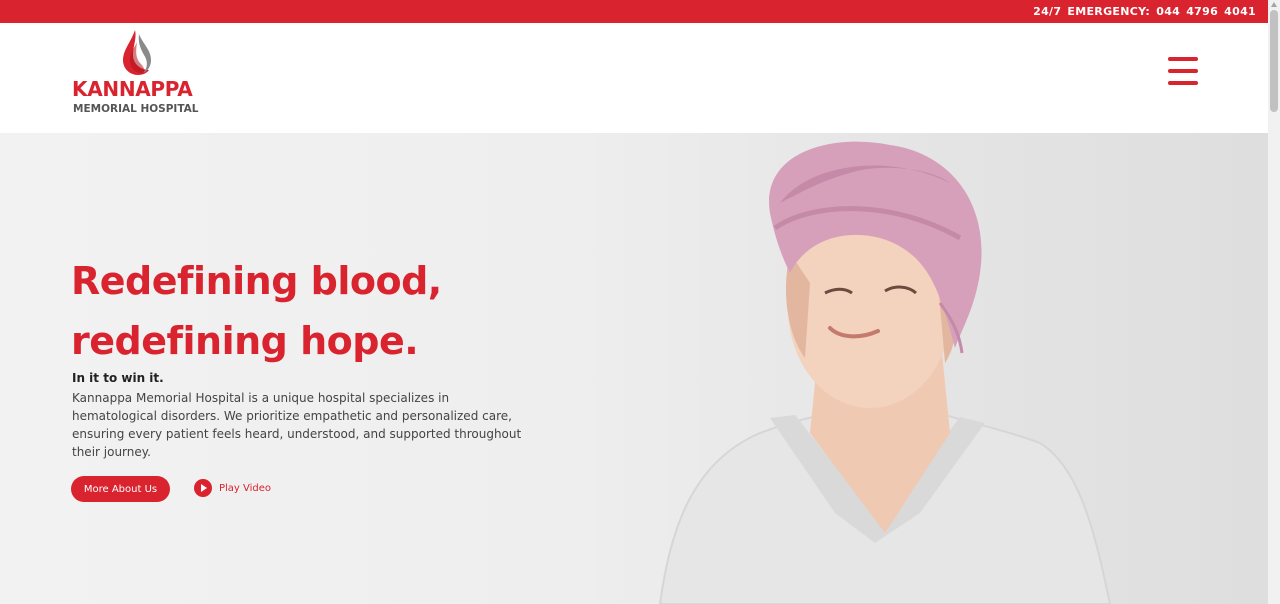 Image resolution: width=1280 pixels, height=604 pixels. Describe the element at coordinates (1274, 302) in the screenshot. I see `vertical-scrollbar` at that location.